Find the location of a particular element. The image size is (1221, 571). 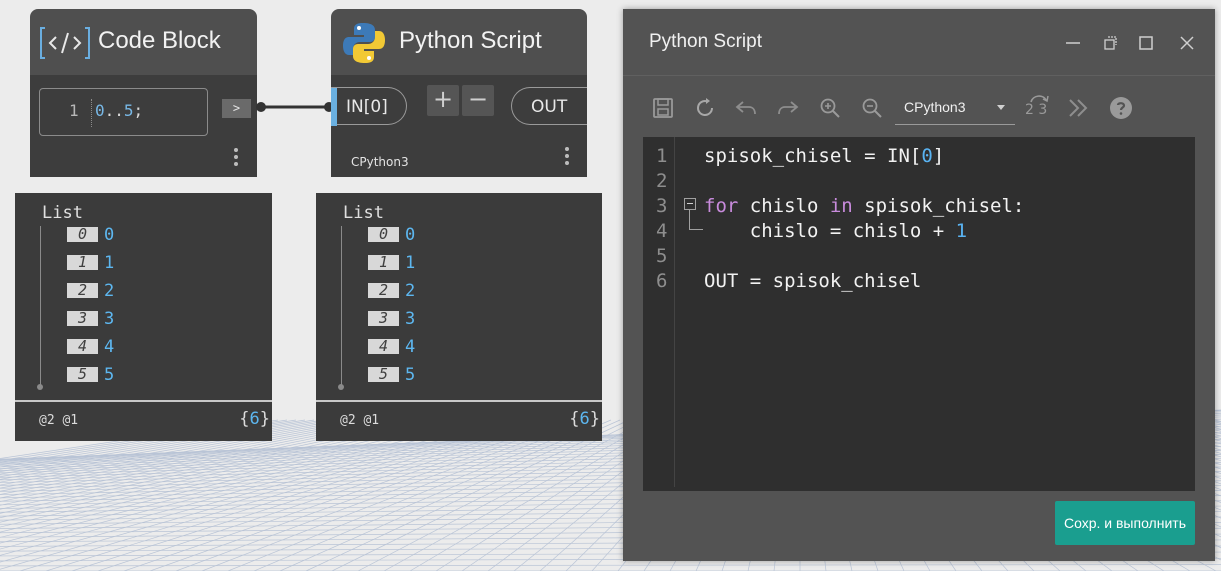

preview-count: {6} is located at coordinates (254, 419).